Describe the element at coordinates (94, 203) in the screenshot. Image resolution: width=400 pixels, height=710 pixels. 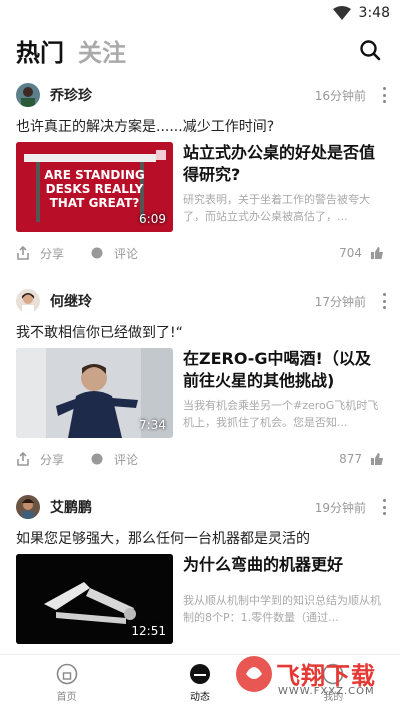
I see `thumbnail-caption-line: THAT GREAT?` at that location.